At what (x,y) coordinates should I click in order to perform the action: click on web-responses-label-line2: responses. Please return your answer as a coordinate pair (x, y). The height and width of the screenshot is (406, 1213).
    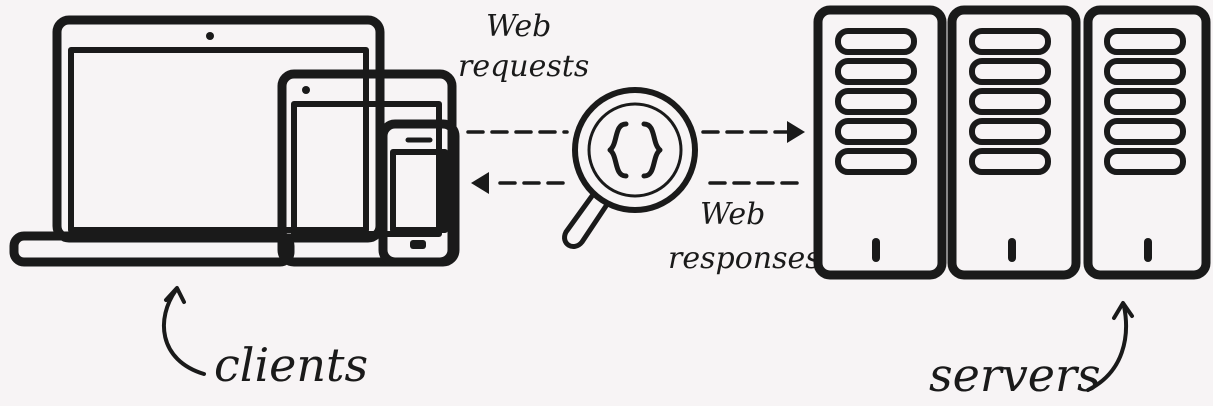
    Looking at the image, I should click on (744, 258).